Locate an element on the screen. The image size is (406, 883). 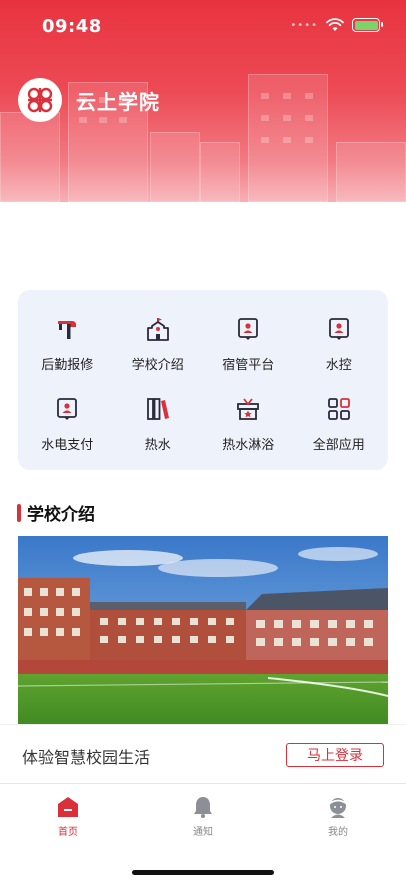
bottom-tab-bar: 首页 通知 我的 is located at coordinates (203, 834).